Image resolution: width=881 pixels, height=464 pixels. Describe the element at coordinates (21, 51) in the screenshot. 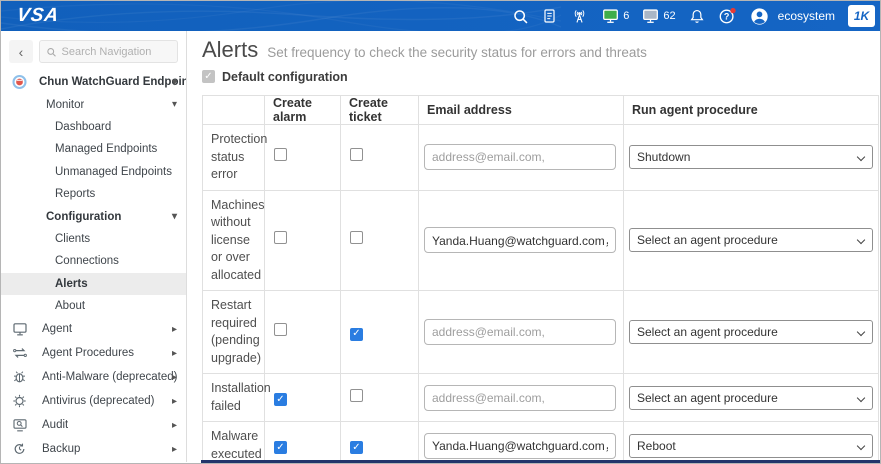

I see `sidebar-collapse-button: ‹` at that location.